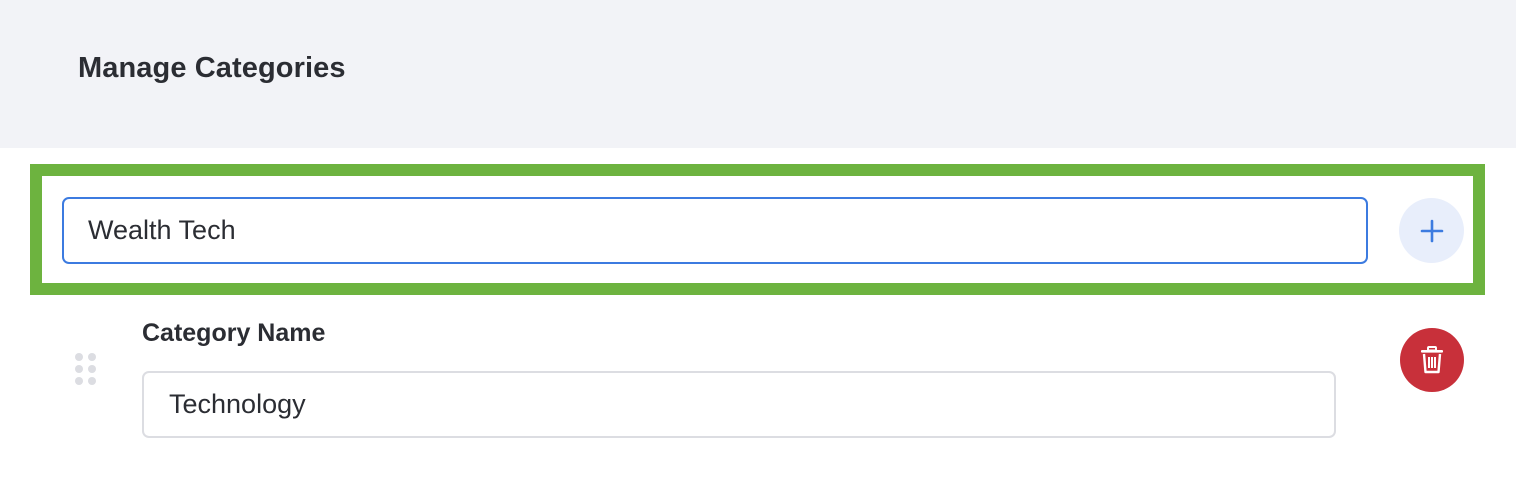 Image resolution: width=1516 pixels, height=484 pixels. I want to click on category-name-input, so click(739, 404).